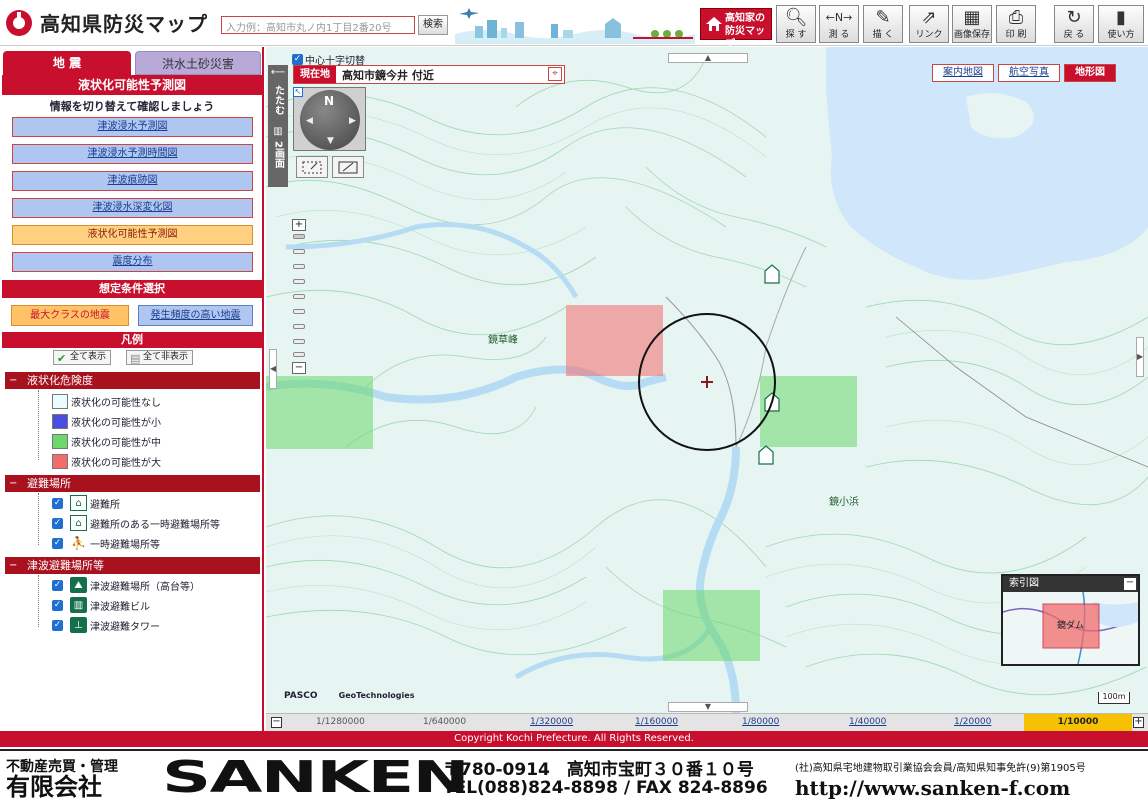  I want to click on print-button: ⎙ 印 刷, so click(1016, 24).